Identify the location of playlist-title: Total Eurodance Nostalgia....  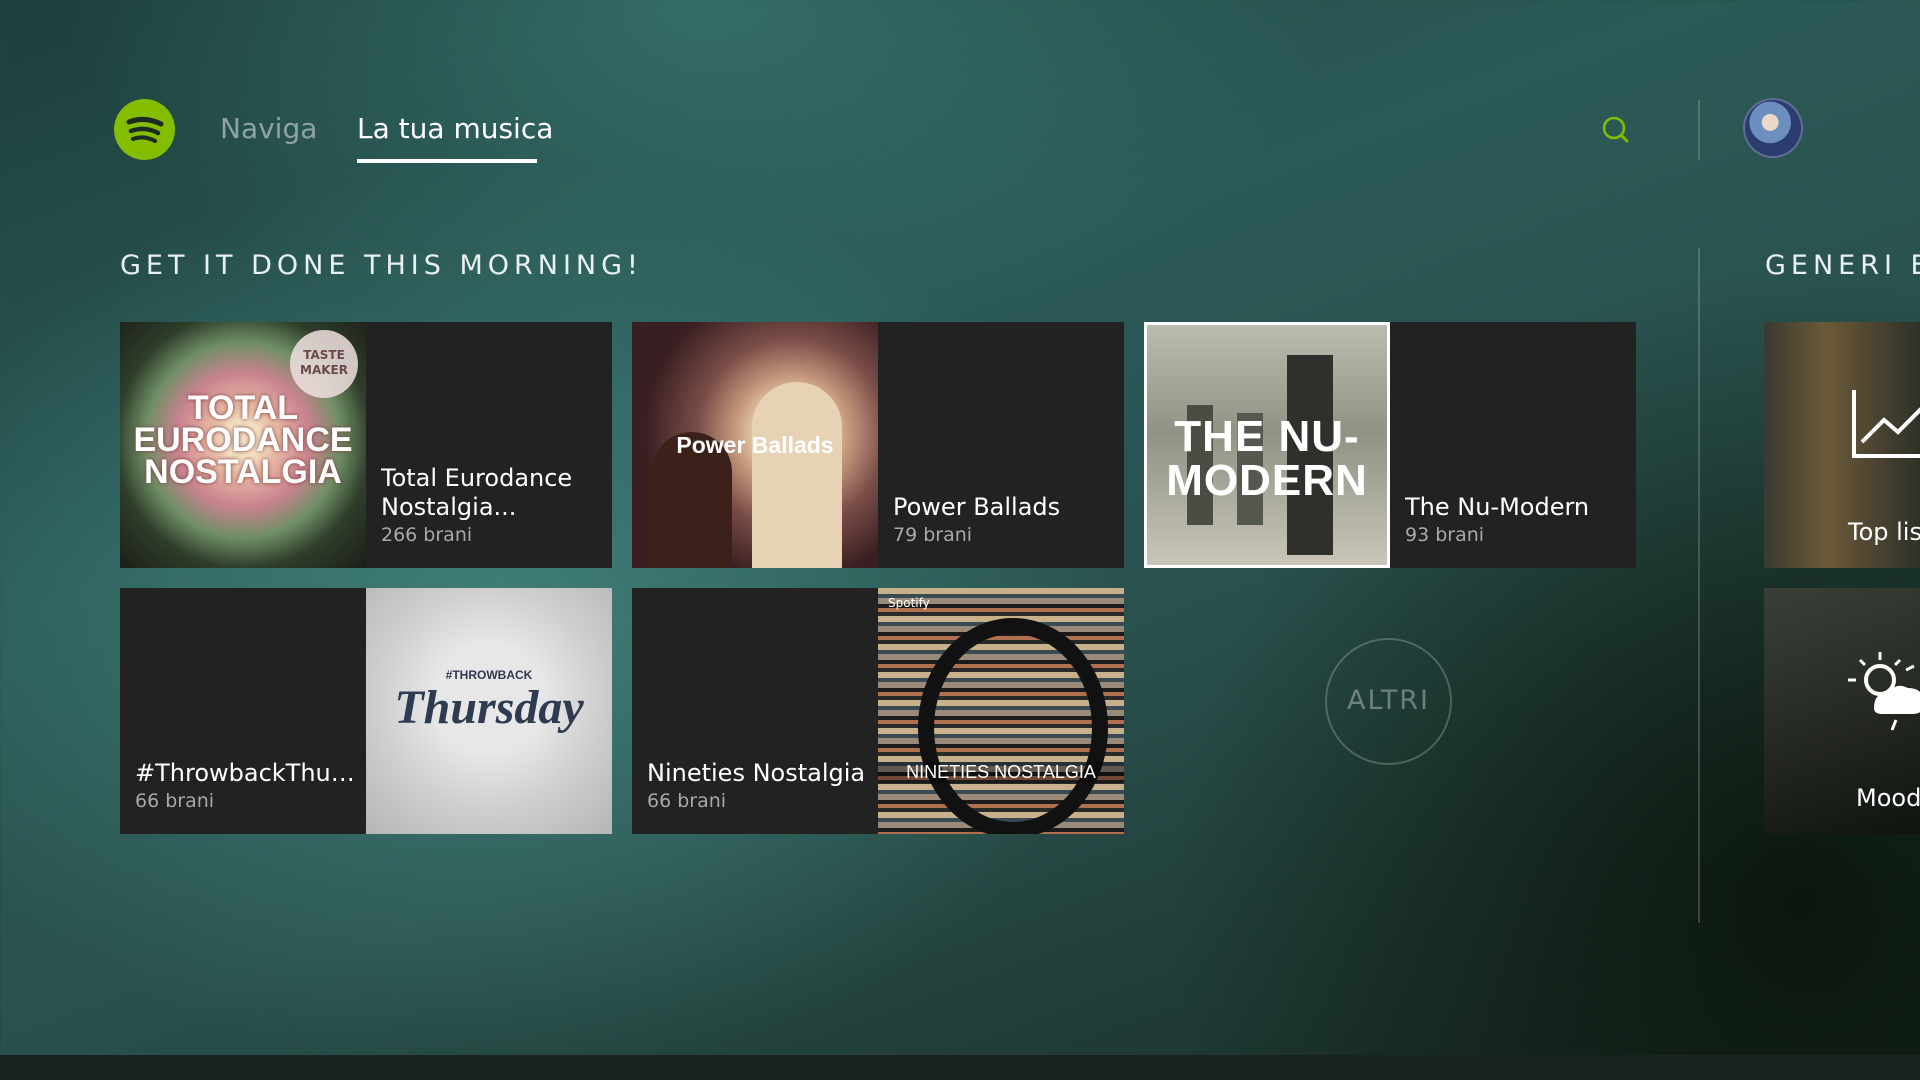
(477, 492).